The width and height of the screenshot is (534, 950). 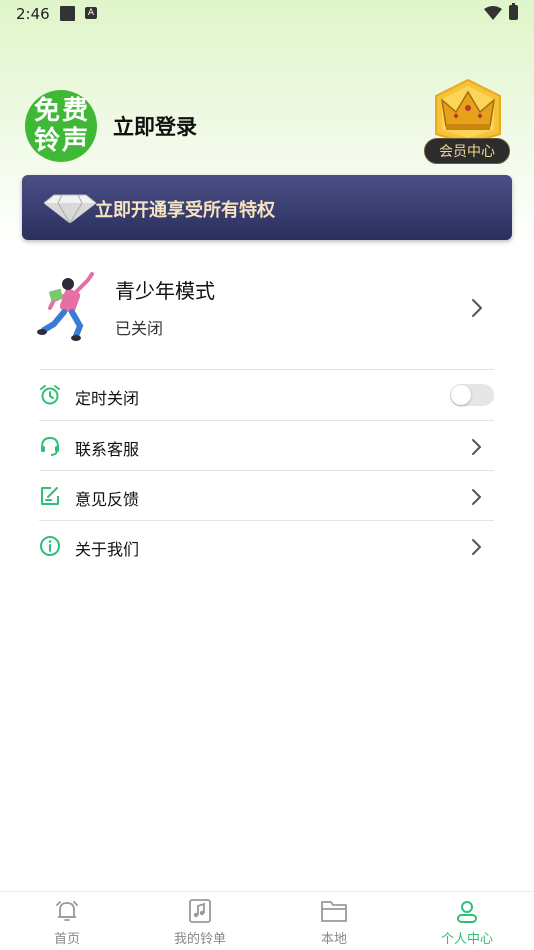 I want to click on notification-square-icon, so click(x=67, y=13).